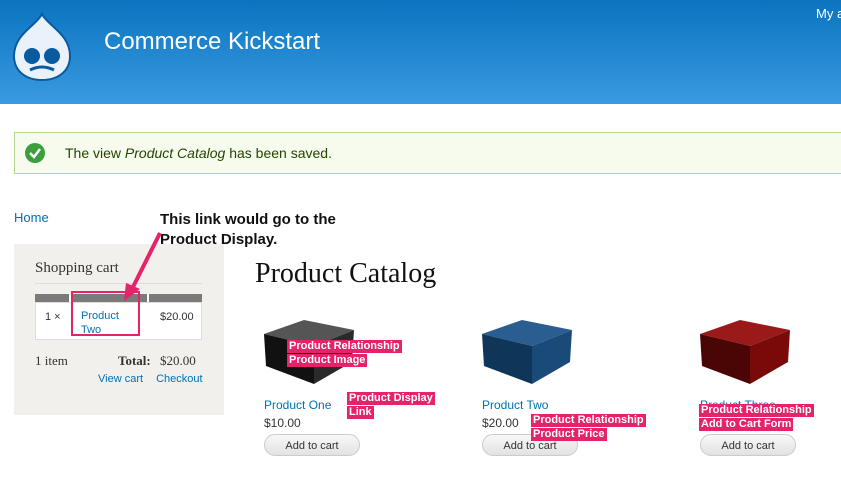  I want to click on cart-total-label: Total:, so click(134, 360).